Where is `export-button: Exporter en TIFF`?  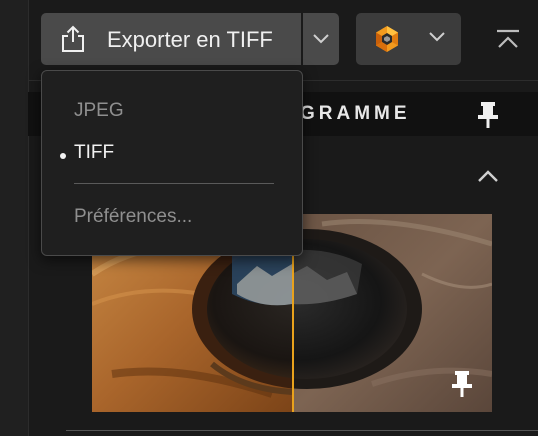 export-button: Exporter en TIFF is located at coordinates (171, 39).